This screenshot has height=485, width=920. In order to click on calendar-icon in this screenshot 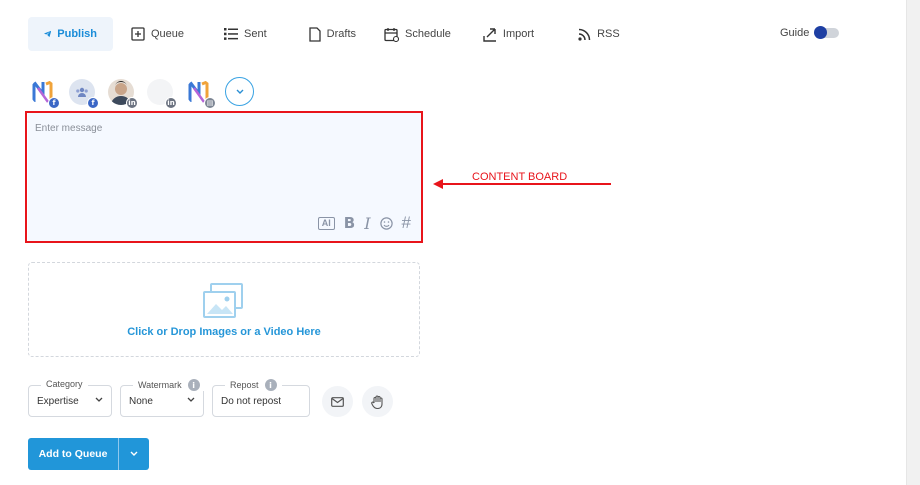, I will do `click(392, 34)`.